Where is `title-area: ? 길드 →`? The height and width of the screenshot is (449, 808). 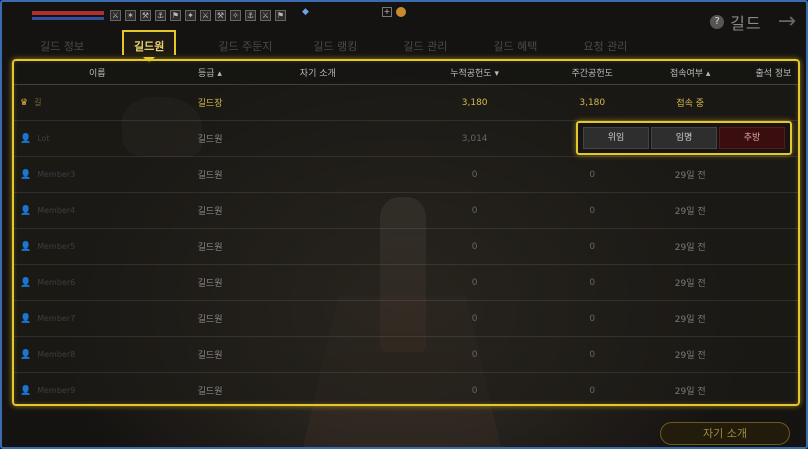 title-area: ? 길드 → is located at coordinates (753, 21).